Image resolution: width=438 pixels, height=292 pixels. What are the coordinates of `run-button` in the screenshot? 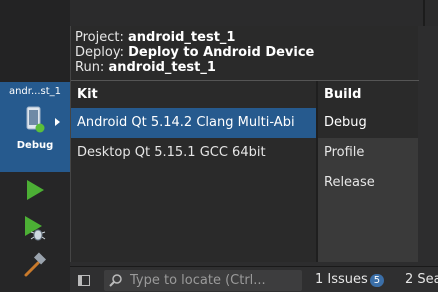 It's located at (35, 190).